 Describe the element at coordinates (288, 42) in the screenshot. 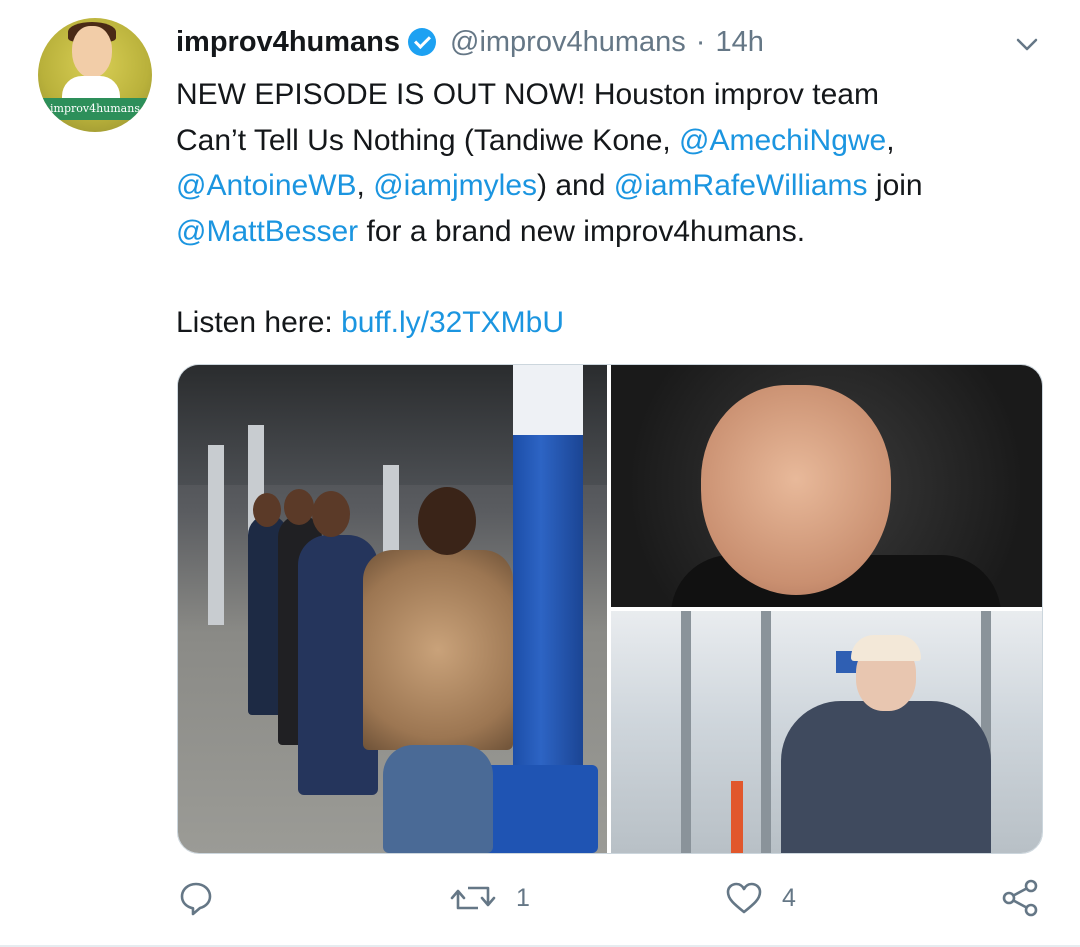

I see `display-name: improv4humans` at that location.